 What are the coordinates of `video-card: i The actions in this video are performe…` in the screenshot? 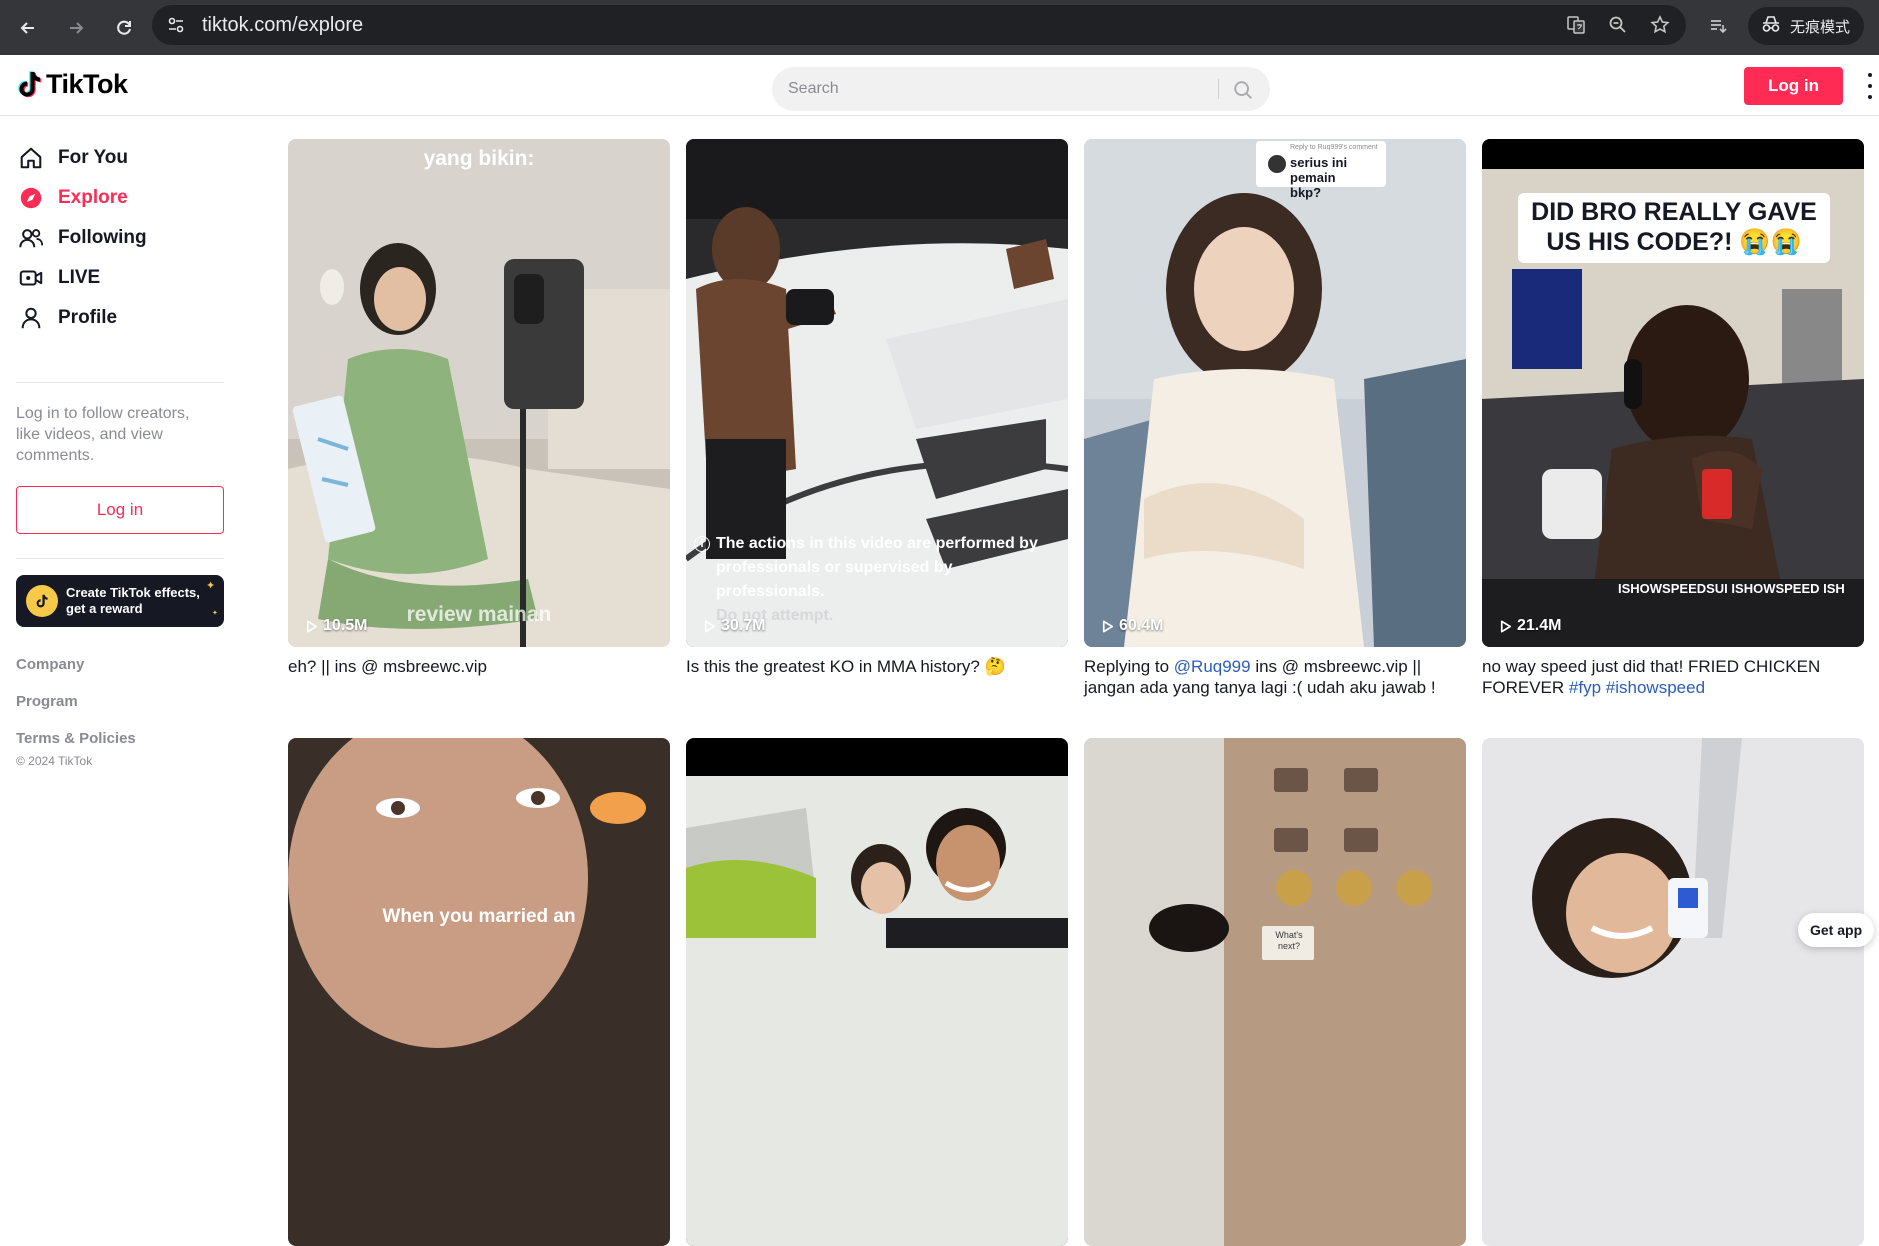 It's located at (877, 408).